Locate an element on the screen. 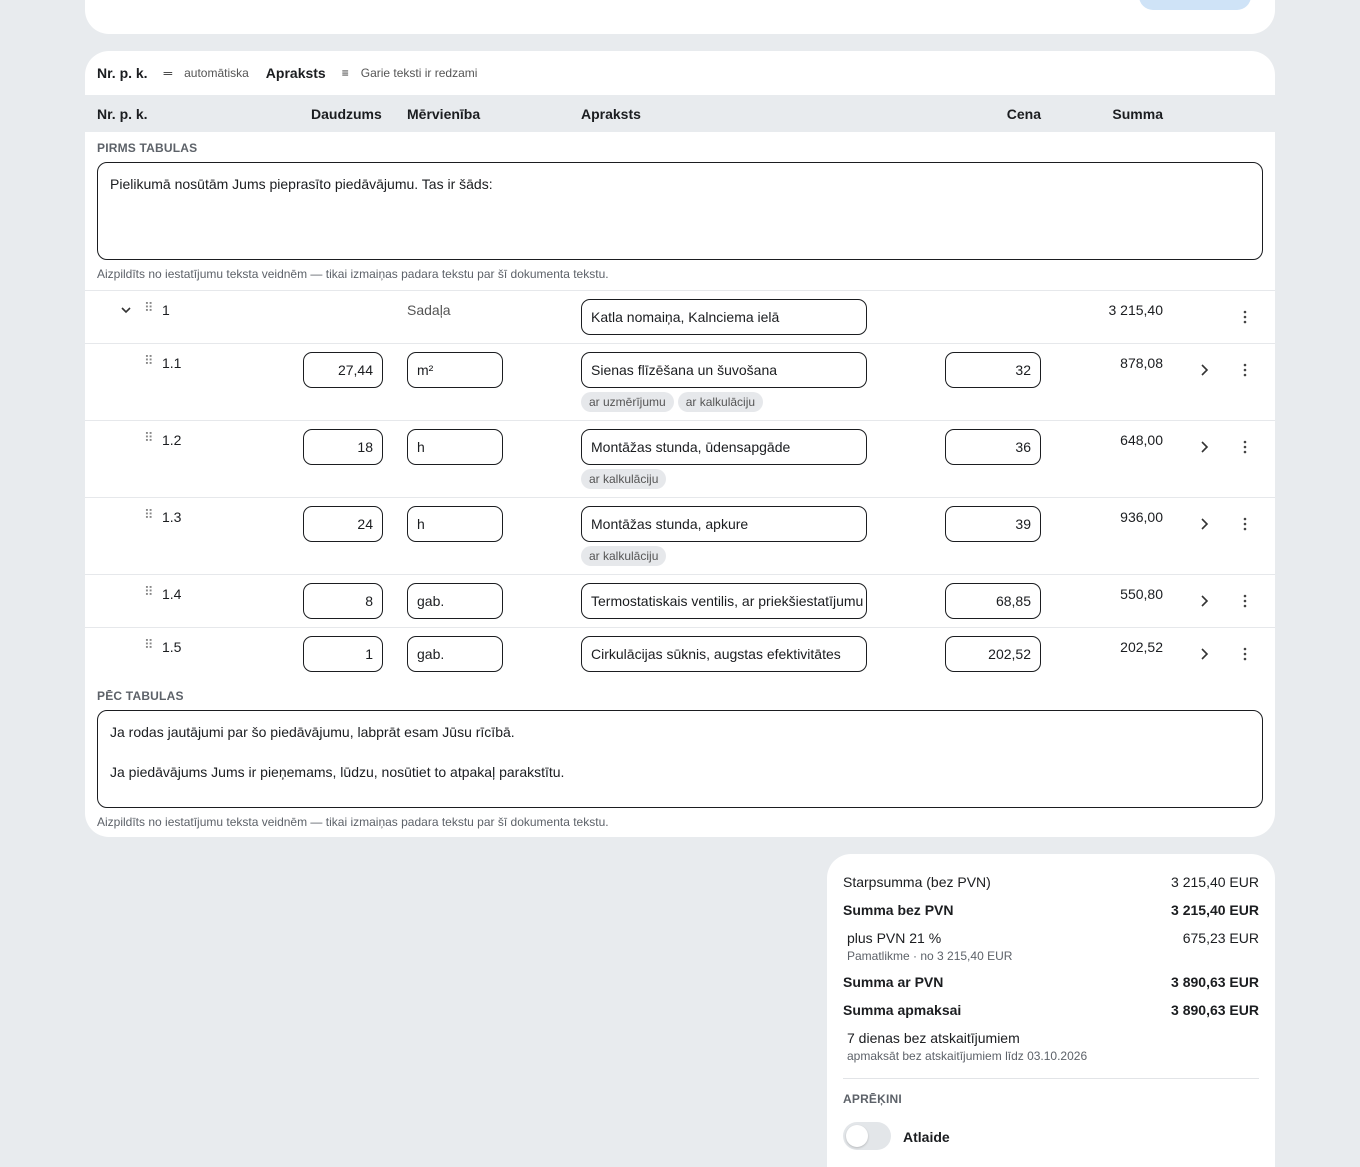  terms-label: 7 dienas bez atskaitījumiem is located at coordinates (933, 1038).